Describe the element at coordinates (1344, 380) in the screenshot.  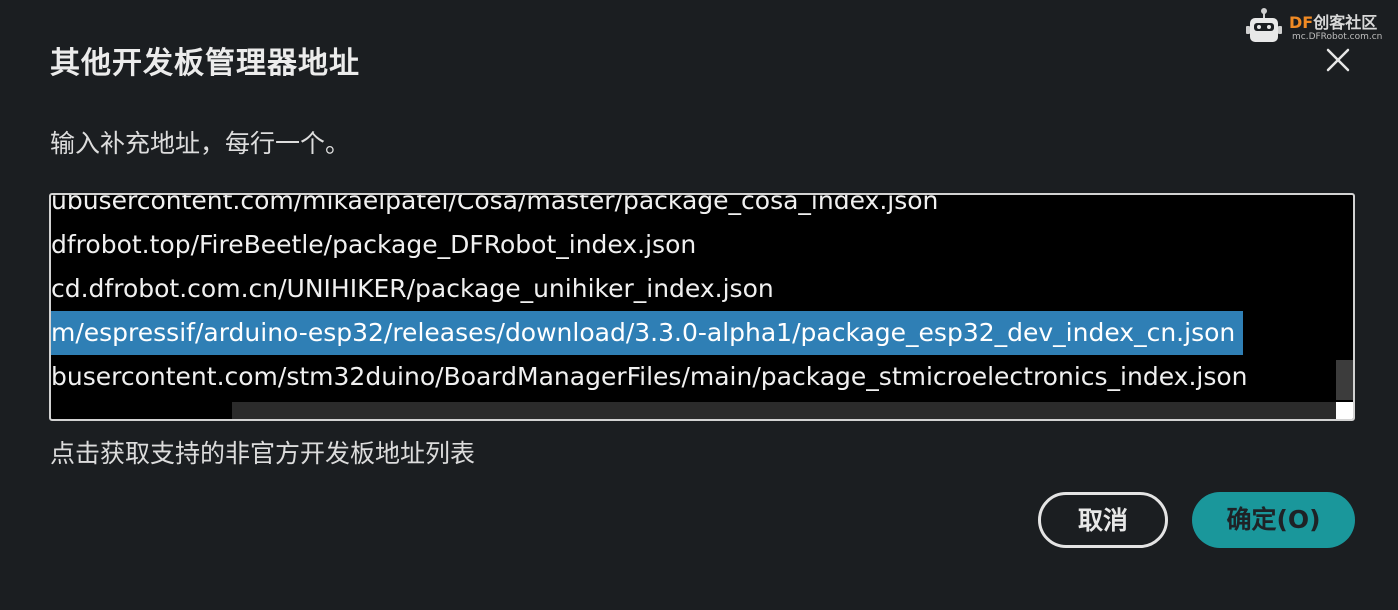
I see `vertical-scrollbar-thumb` at that location.